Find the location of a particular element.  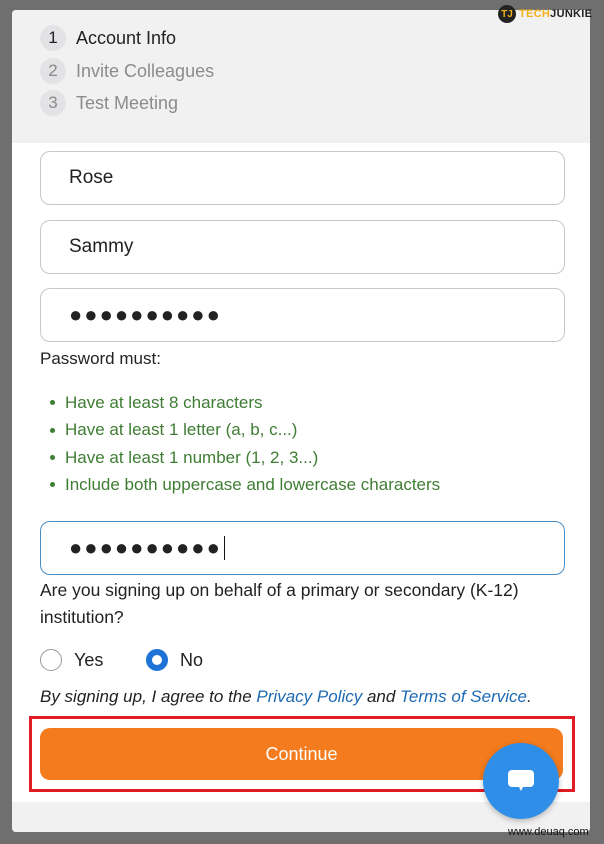

password-rule-text: Have at least 1 number (1, 2, 3...) is located at coordinates (192, 457).